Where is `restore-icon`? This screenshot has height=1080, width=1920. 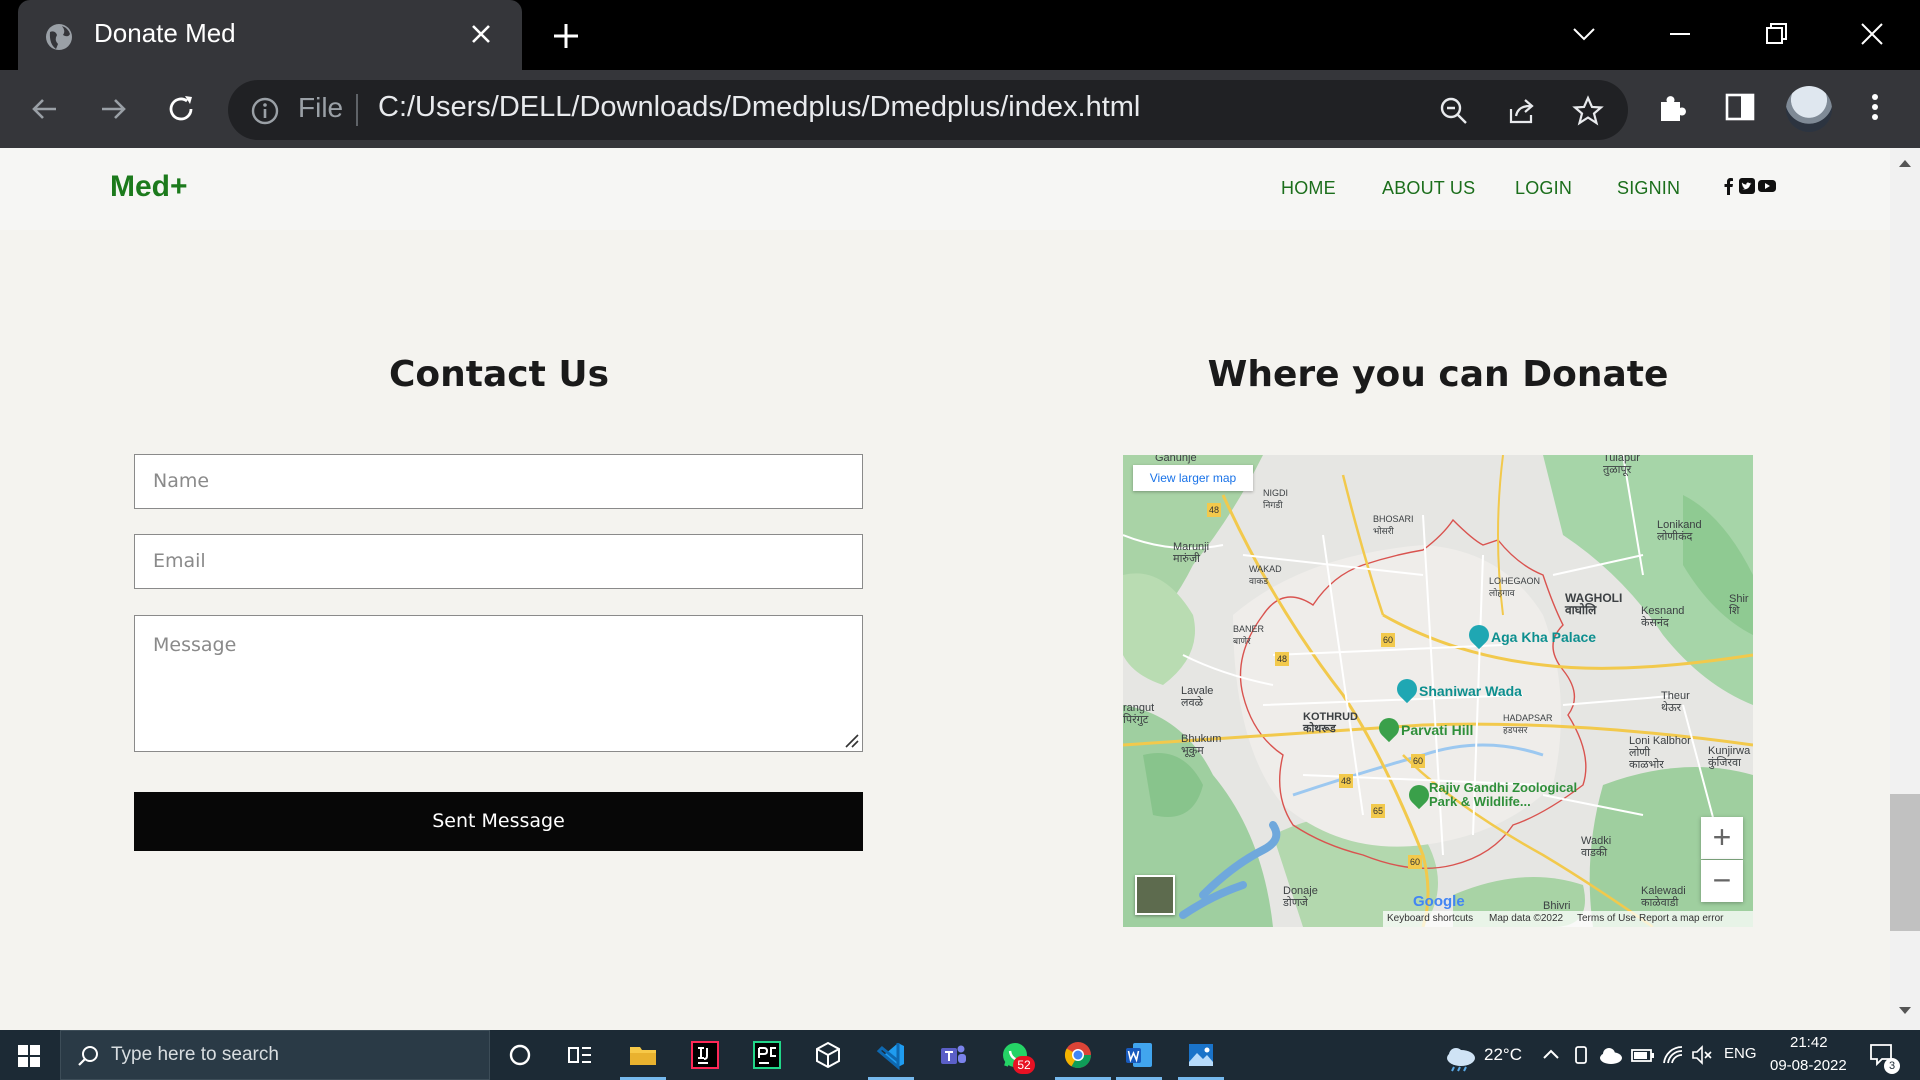 restore-icon is located at coordinates (1776, 34).